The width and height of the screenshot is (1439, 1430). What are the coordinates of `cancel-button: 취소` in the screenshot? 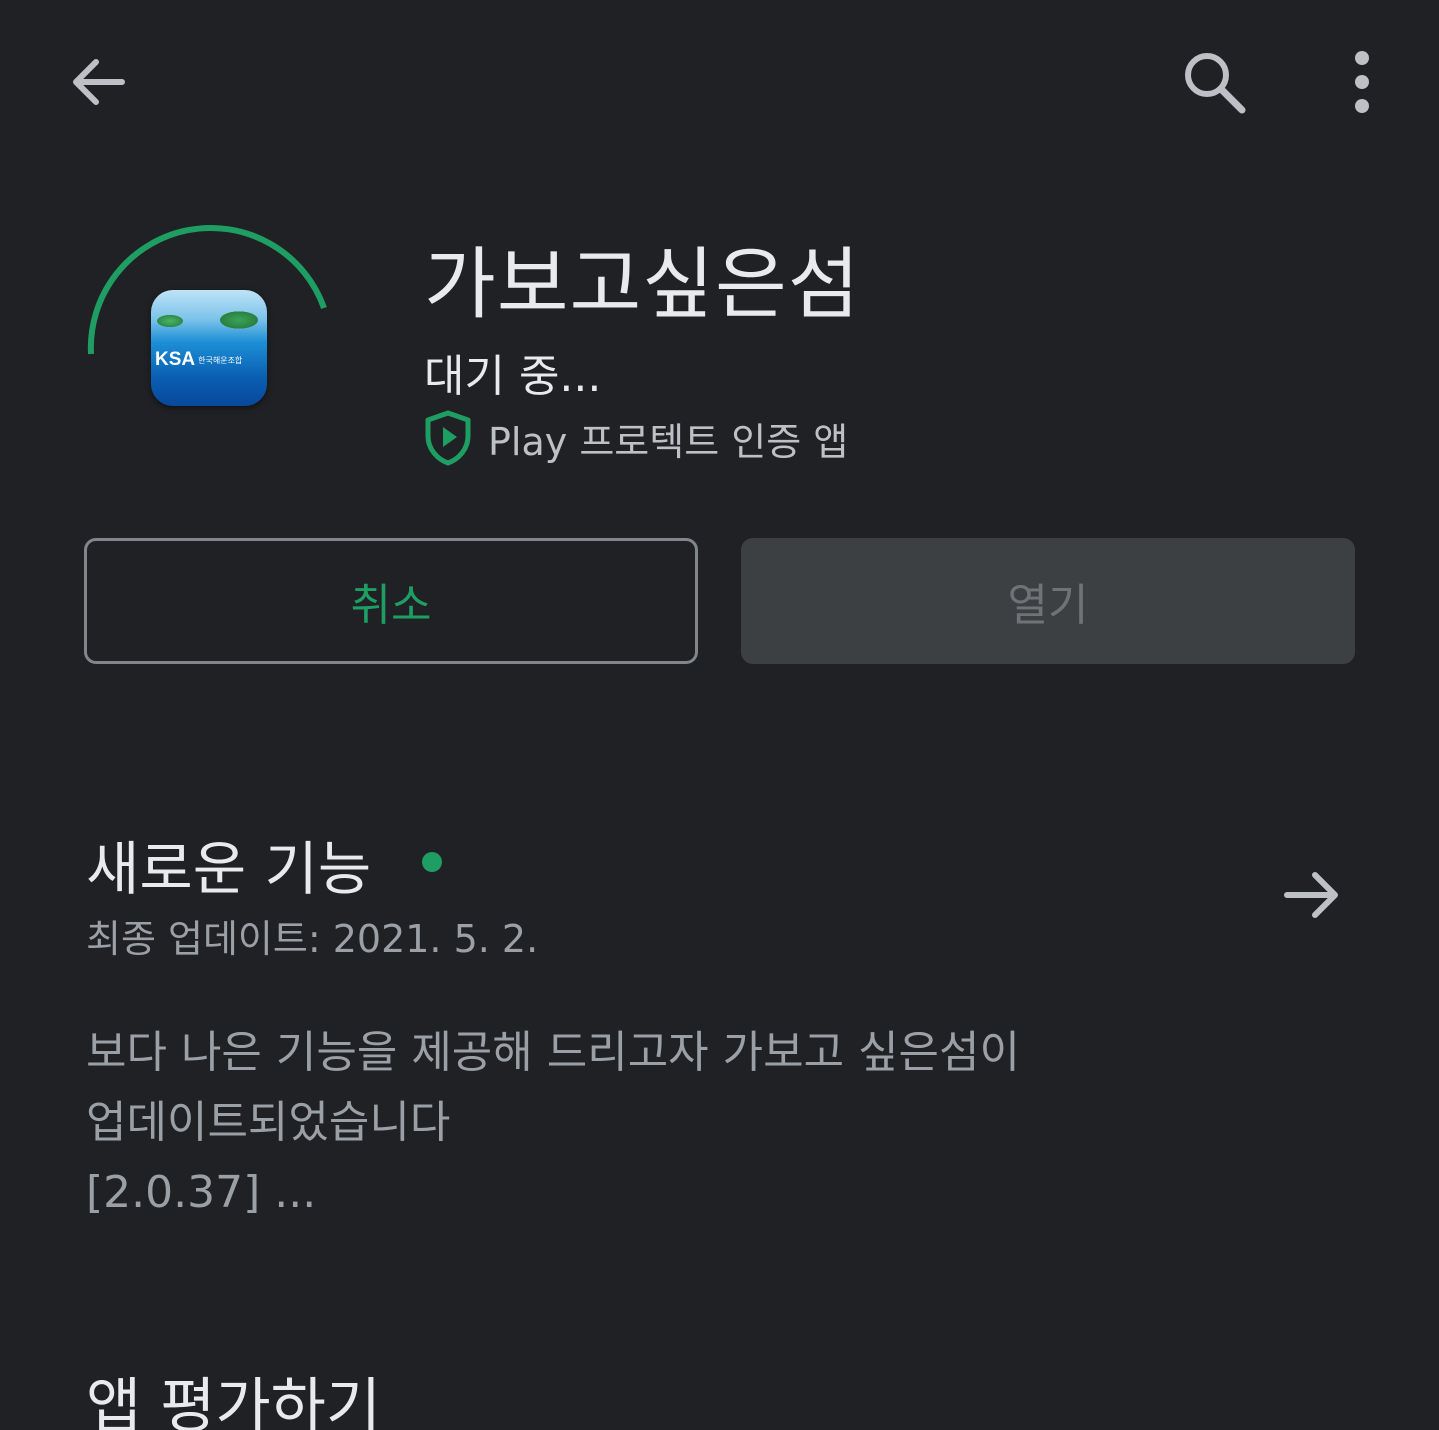 It's located at (391, 601).